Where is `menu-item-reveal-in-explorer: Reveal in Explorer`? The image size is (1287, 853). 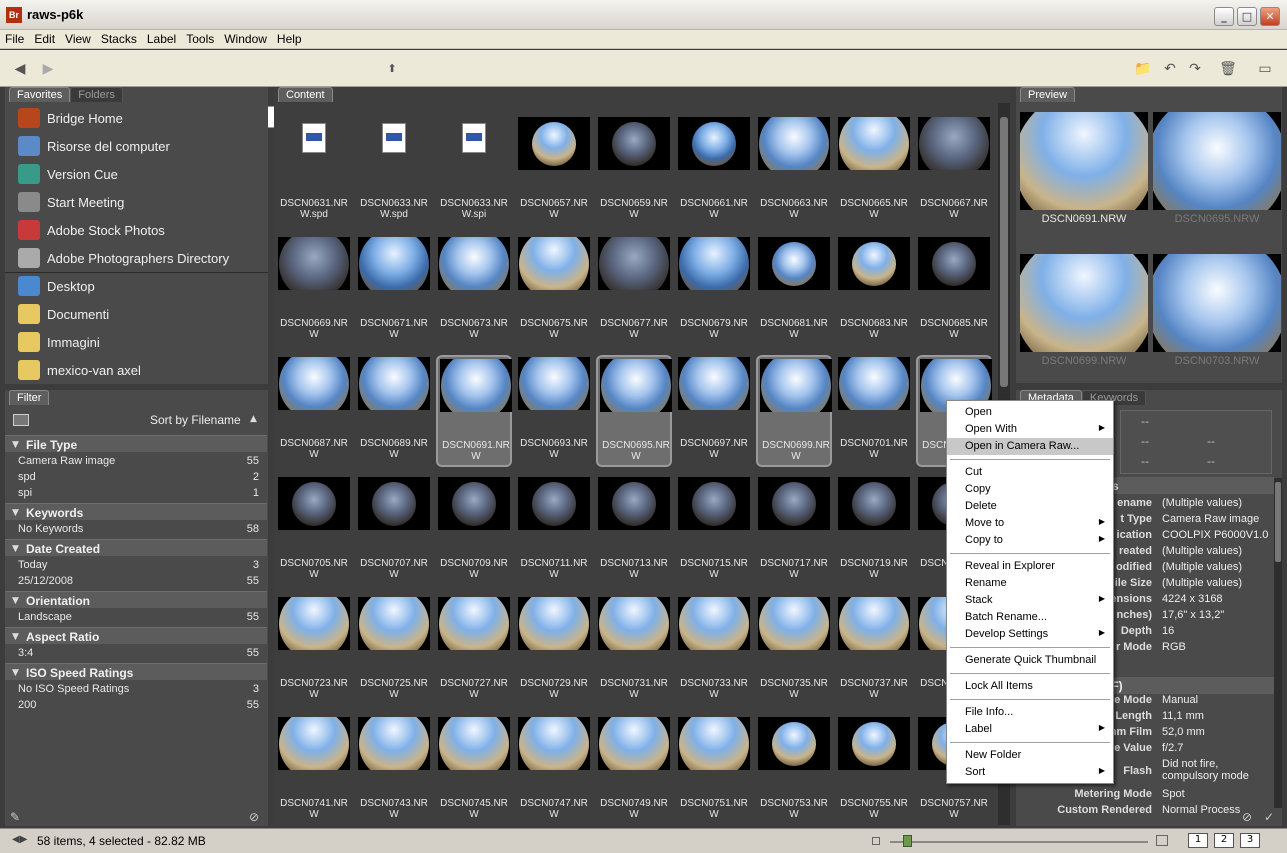
menu-item-reveal-in-explorer: Reveal in Explorer is located at coordinates (1030, 566).